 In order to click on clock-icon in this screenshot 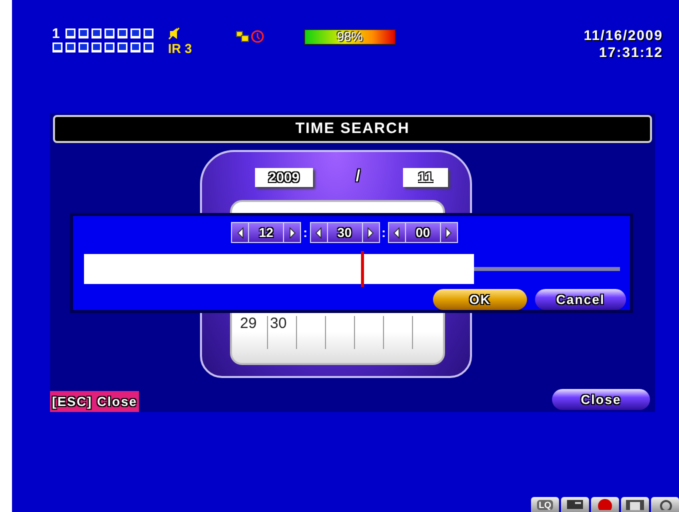, I will do `click(257, 36)`.